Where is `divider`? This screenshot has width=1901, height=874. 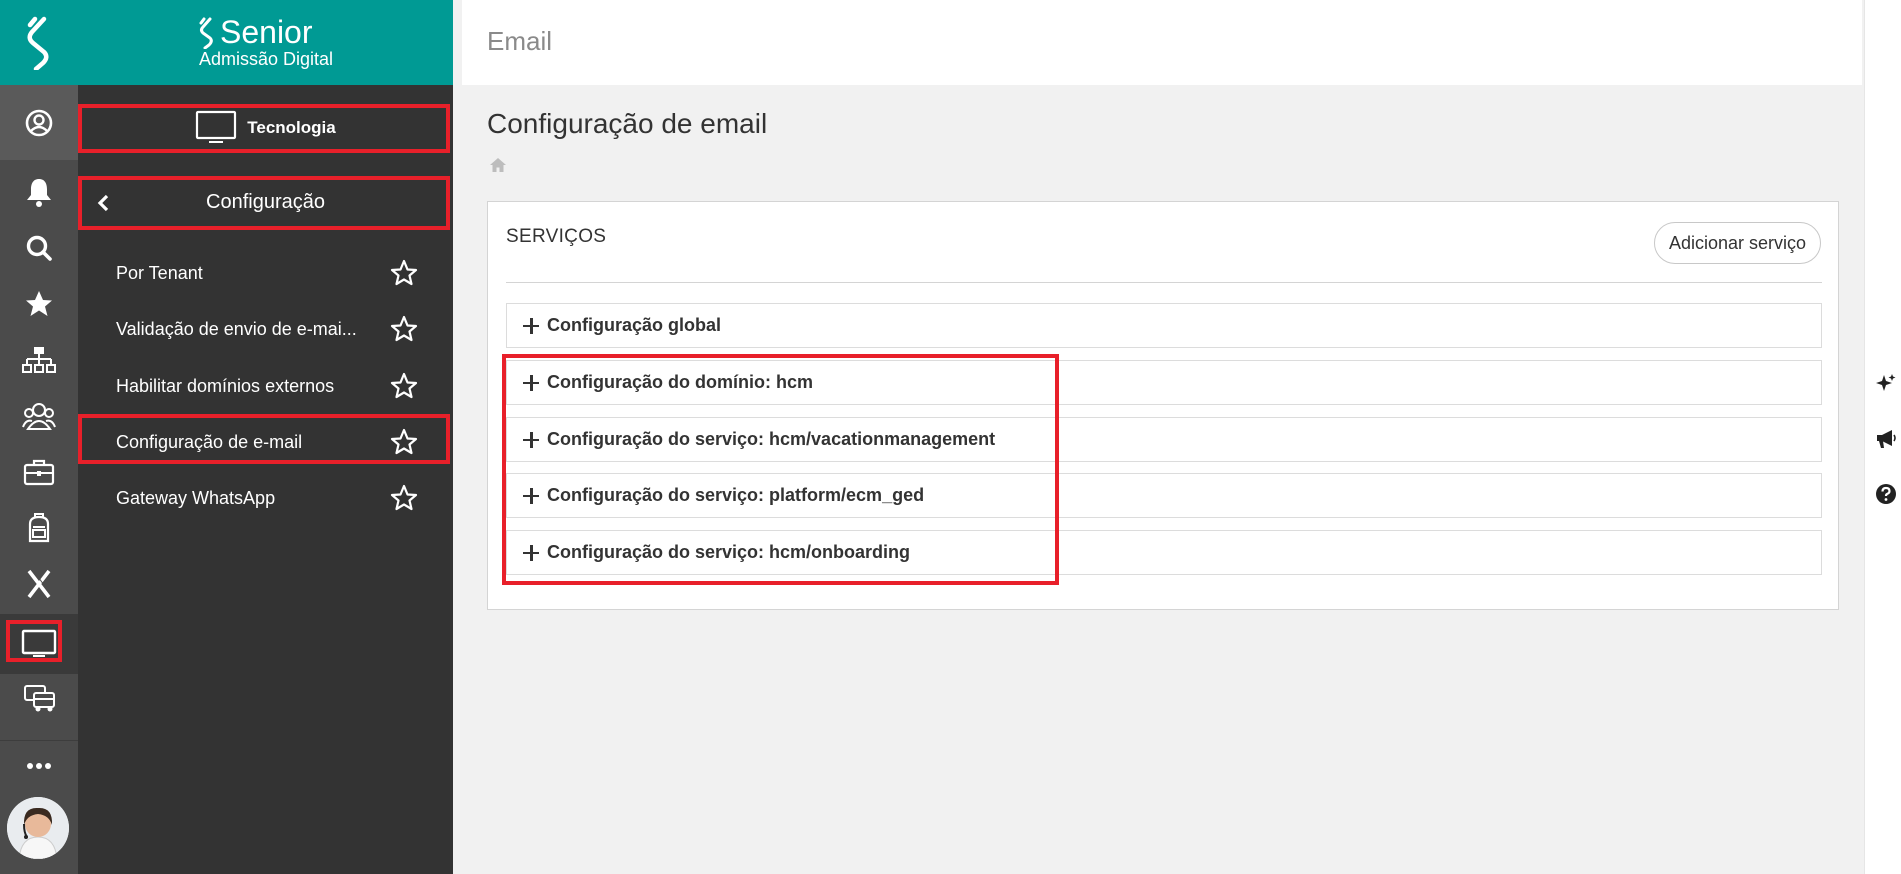 divider is located at coordinates (1164, 282).